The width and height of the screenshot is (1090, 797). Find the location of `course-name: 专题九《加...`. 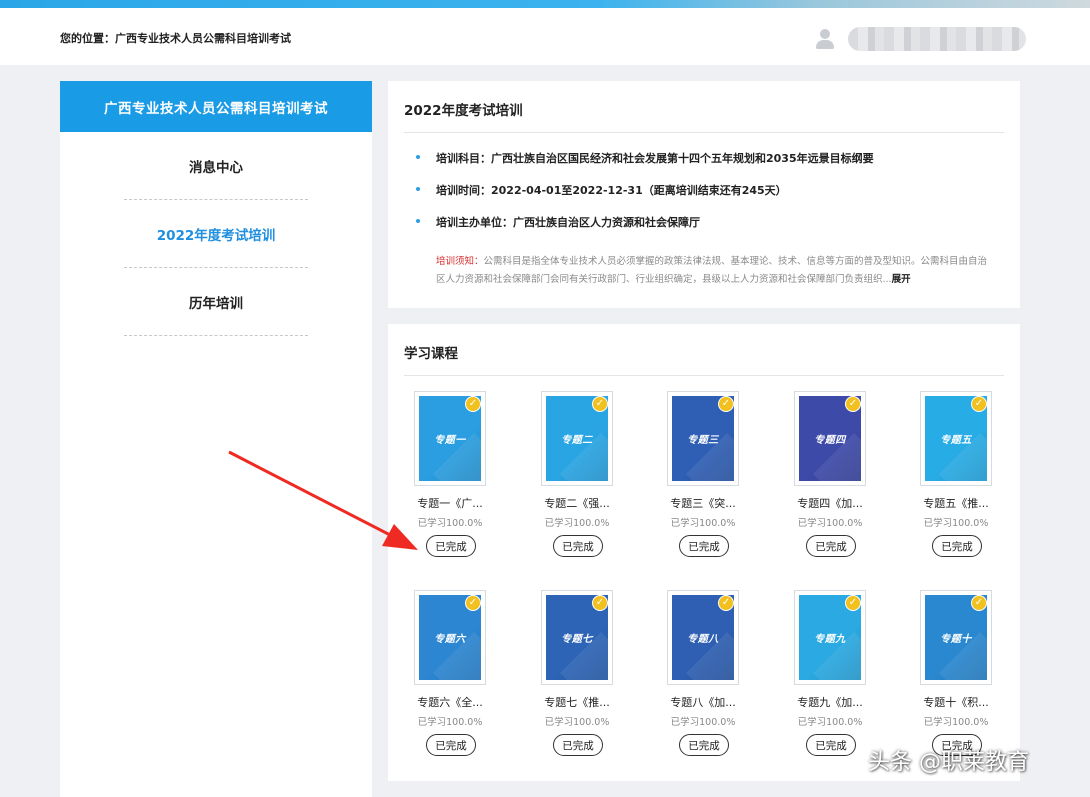

course-name: 专题九《加... is located at coordinates (830, 702).